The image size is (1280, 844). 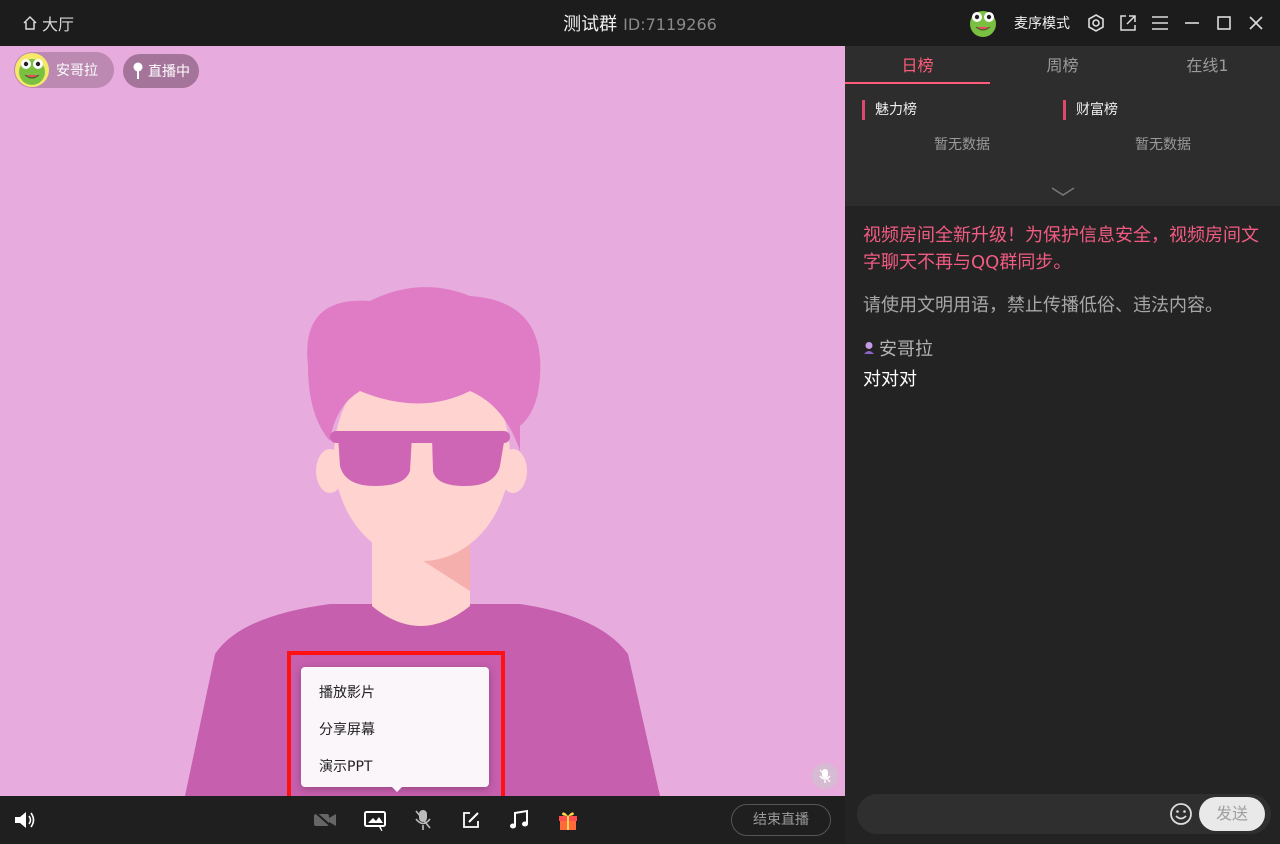 What do you see at coordinates (1163, 127) in the screenshot?
I see `wealth-ranking: 财富榜 暂无数据` at bounding box center [1163, 127].